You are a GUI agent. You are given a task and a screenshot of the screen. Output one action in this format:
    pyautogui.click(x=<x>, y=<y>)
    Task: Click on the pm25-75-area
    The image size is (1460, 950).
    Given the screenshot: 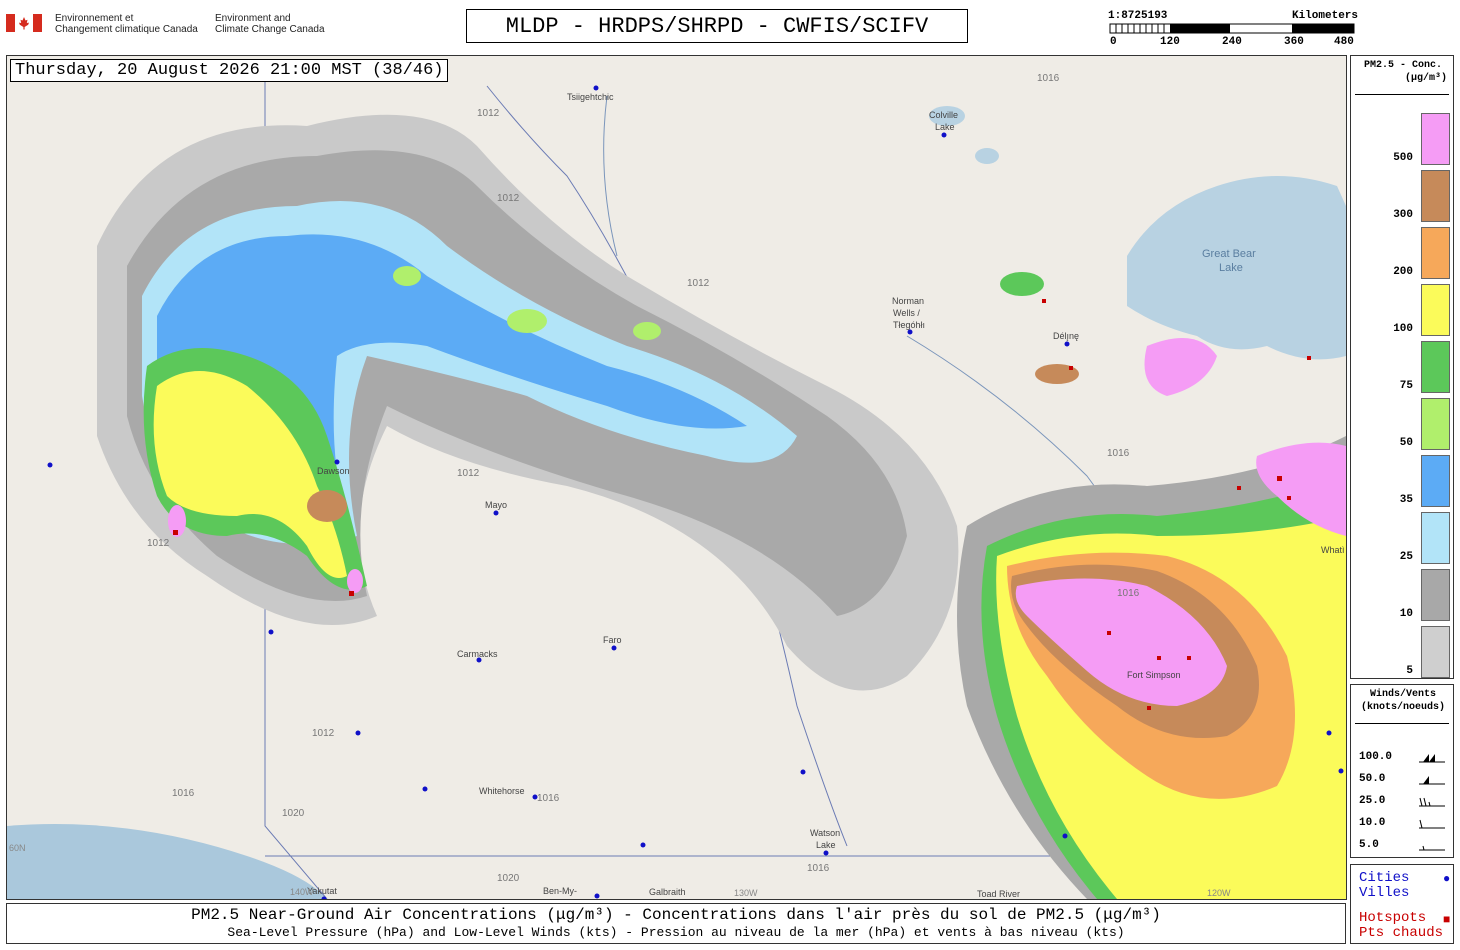 What is the action you would take?
    pyautogui.click(x=1022, y=284)
    